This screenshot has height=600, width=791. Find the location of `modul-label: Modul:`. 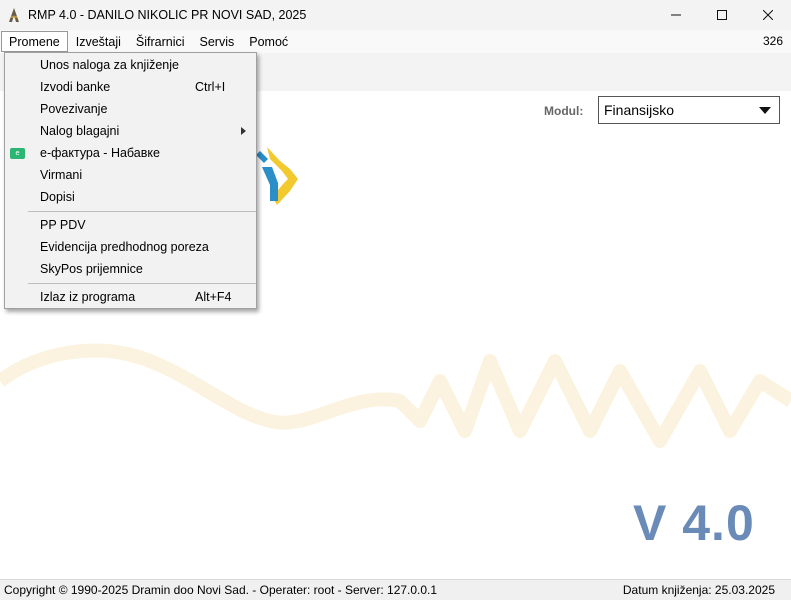

modul-label: Modul: is located at coordinates (564, 111).